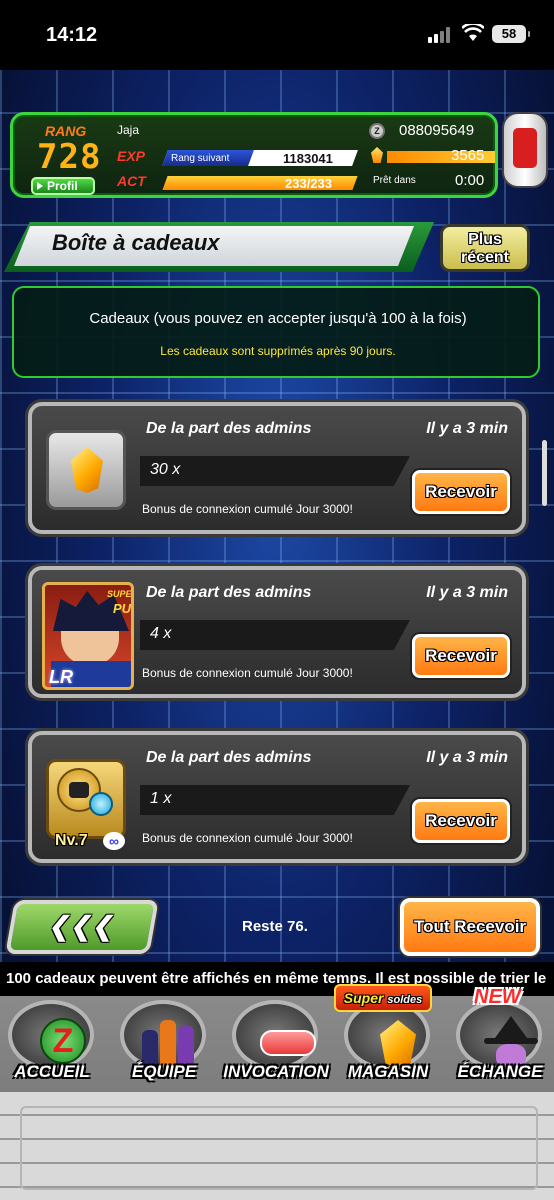  Describe the element at coordinates (470, 927) in the screenshot. I see `receive-all-button: Tout Recevoir` at that location.